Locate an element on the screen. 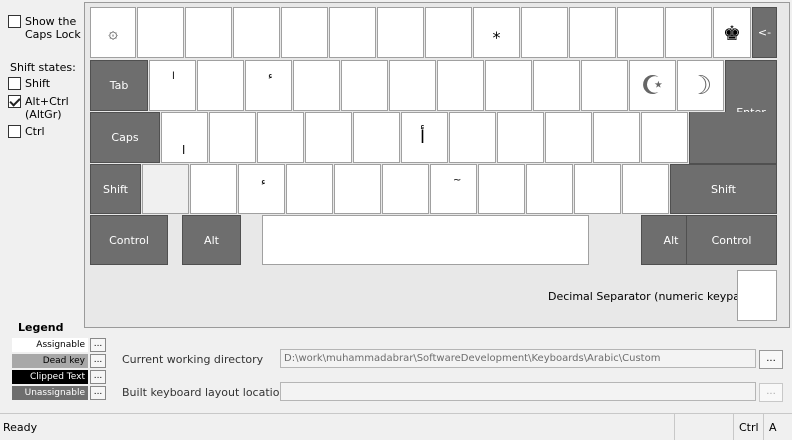  shift-checkbox is located at coordinates (14, 83).